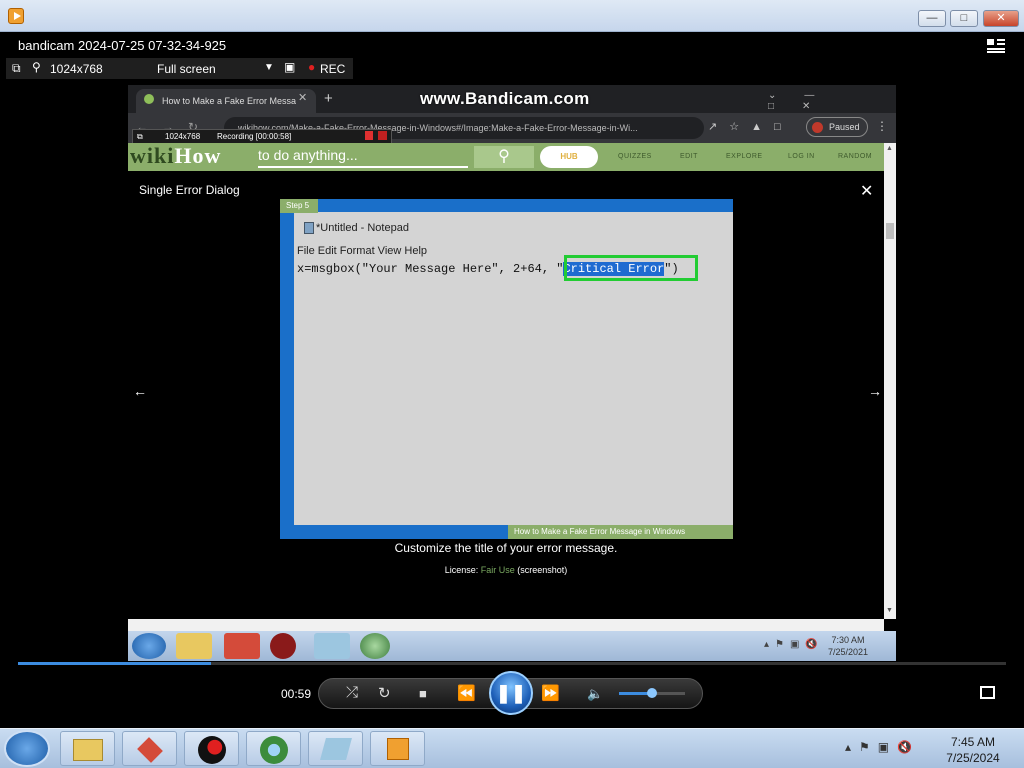 This screenshot has width=1024, height=768. Describe the element at coordinates (635, 156) in the screenshot. I see `nav-quizzes: QUIZZES` at that location.